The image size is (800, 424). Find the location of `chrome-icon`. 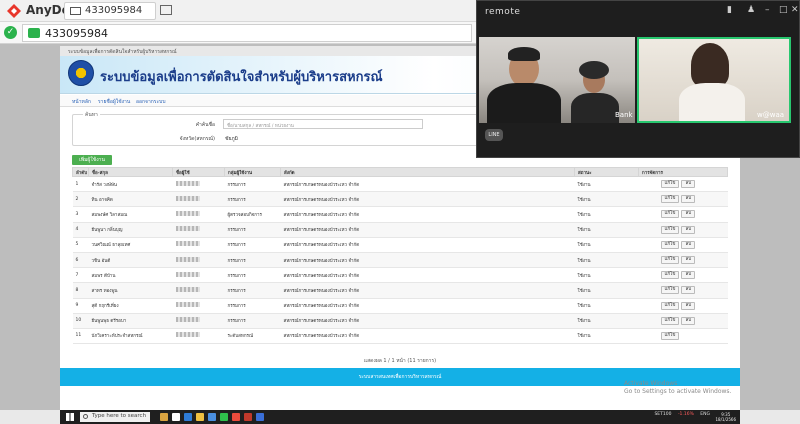

chrome-icon is located at coordinates (236, 417).